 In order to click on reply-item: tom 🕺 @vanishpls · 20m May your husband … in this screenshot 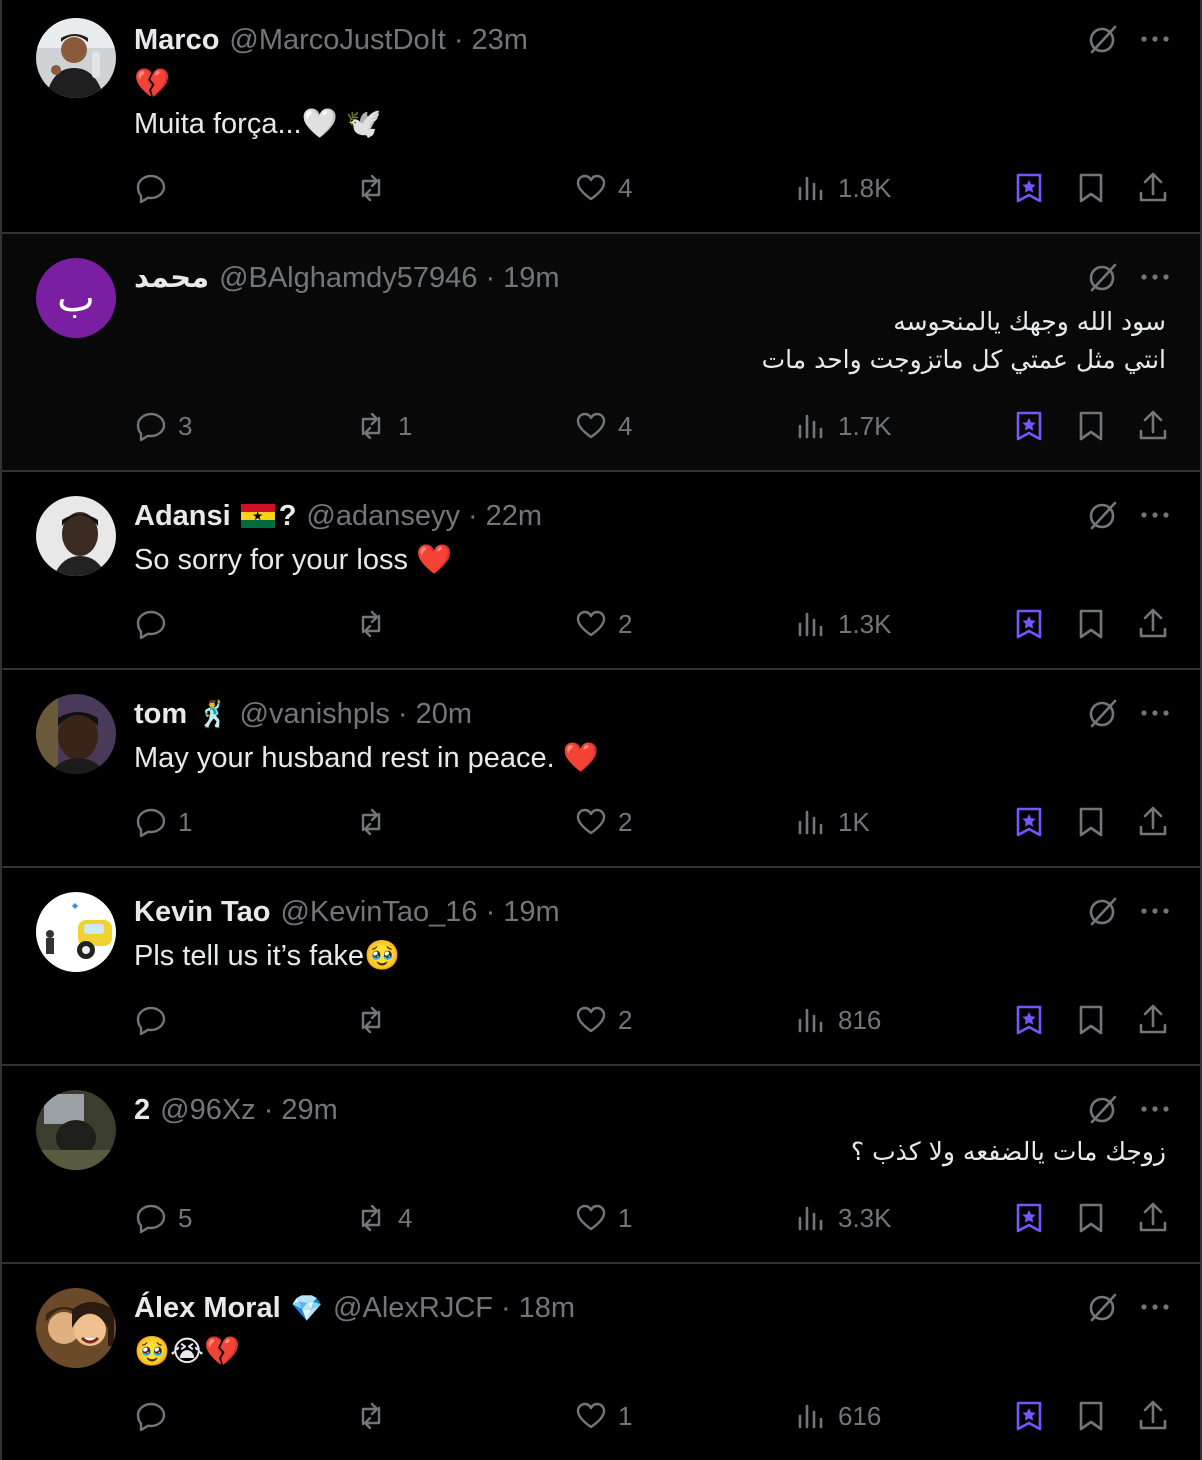, I will do `click(601, 769)`.